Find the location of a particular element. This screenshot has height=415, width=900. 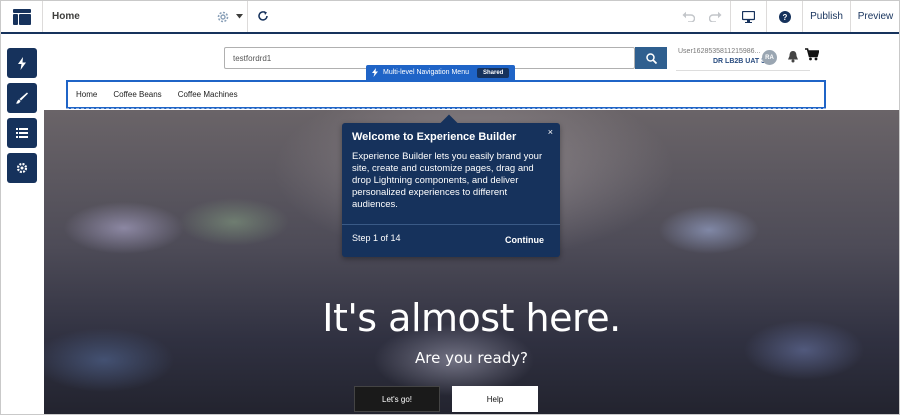

undo-icon is located at coordinates (688, 16).